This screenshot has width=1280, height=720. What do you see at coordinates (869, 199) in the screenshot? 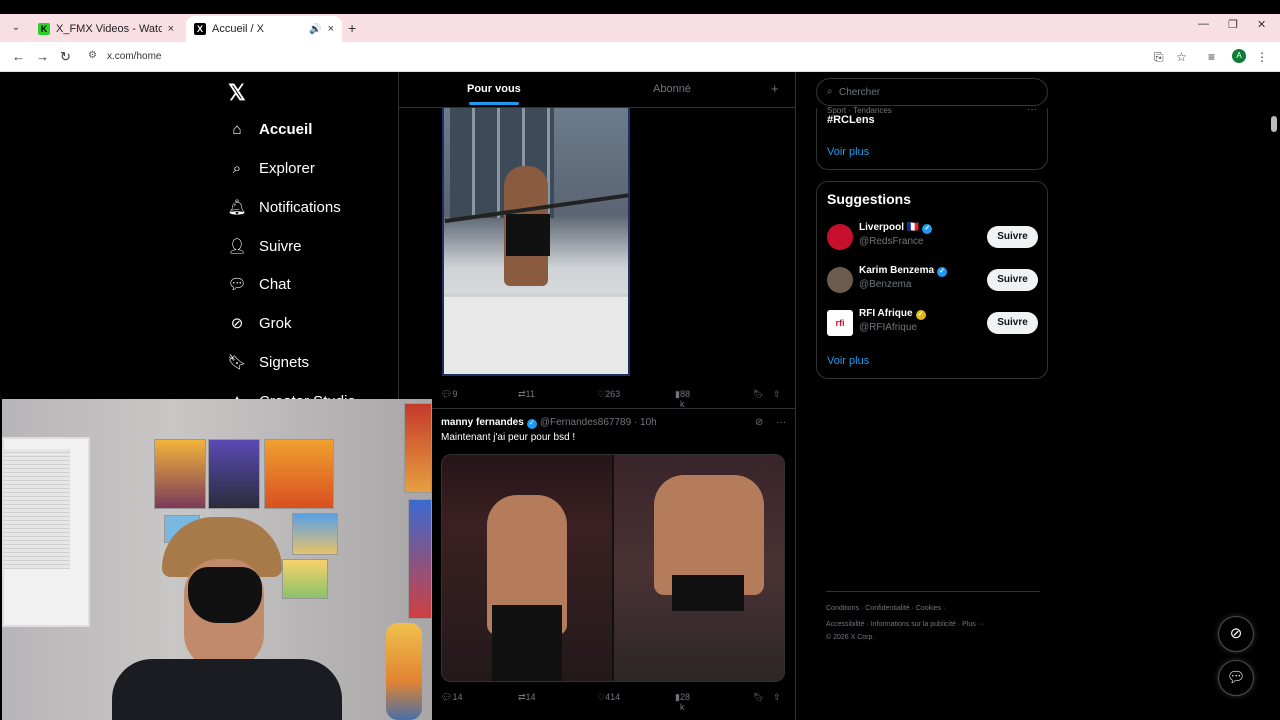
I see `suggestions-title: Suggestions` at bounding box center [869, 199].